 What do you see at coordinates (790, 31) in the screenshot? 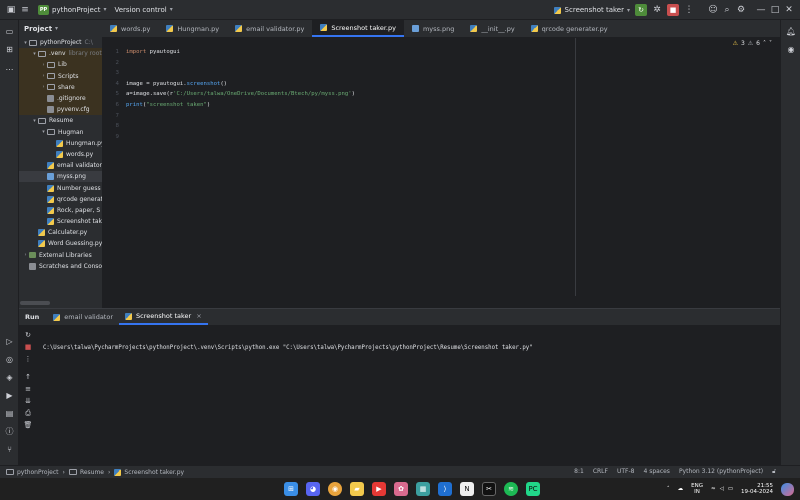
I see `notifications-icon: 🔔︎` at bounding box center [790, 31].